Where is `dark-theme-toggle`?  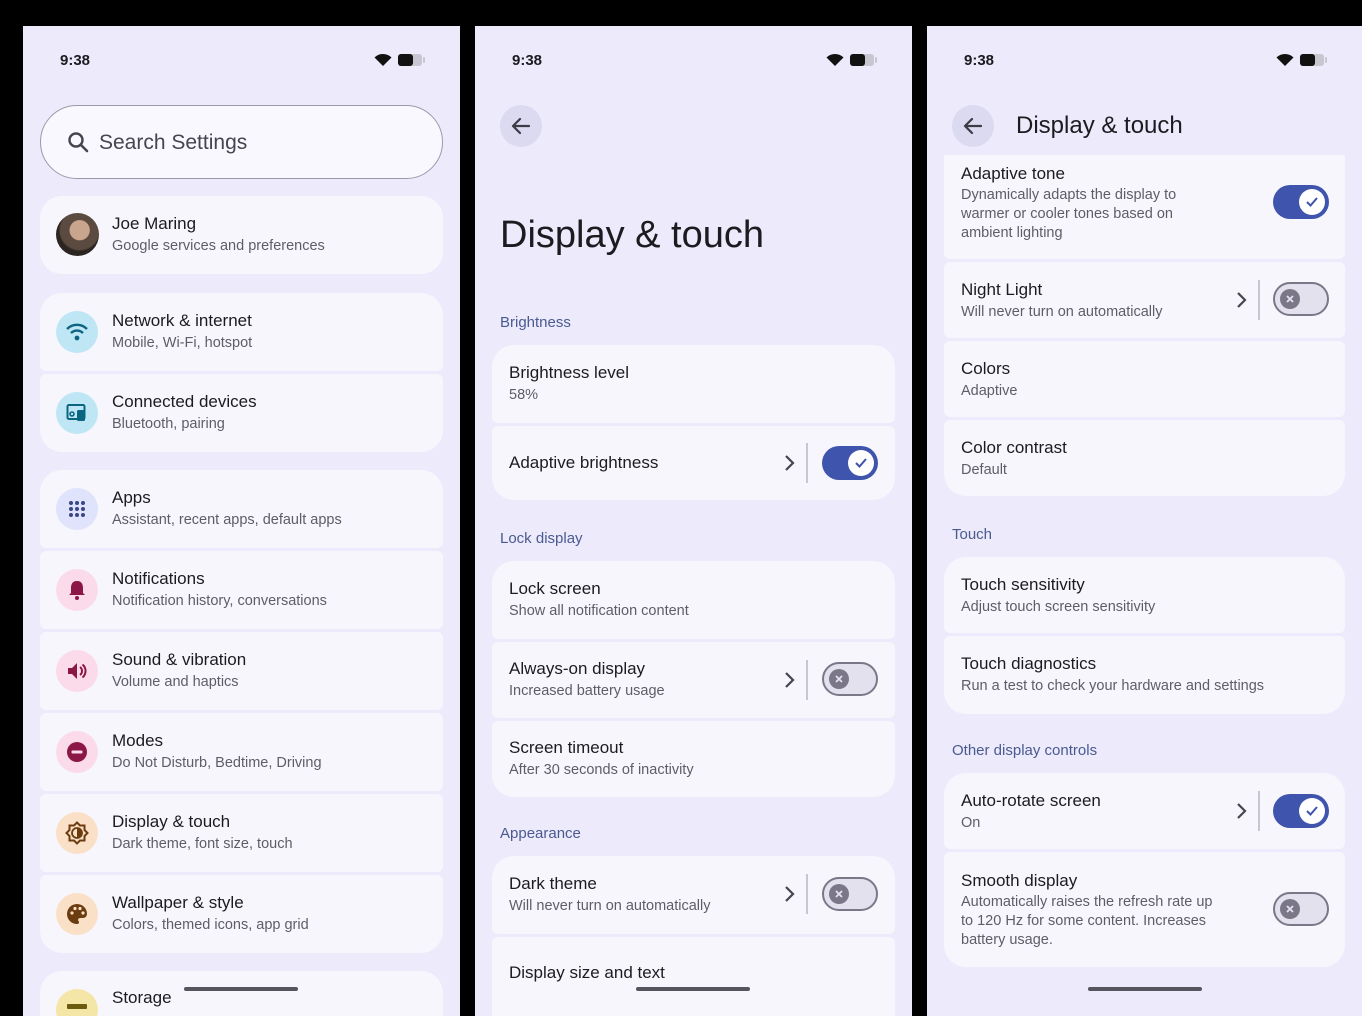
dark-theme-toggle is located at coordinates (850, 894).